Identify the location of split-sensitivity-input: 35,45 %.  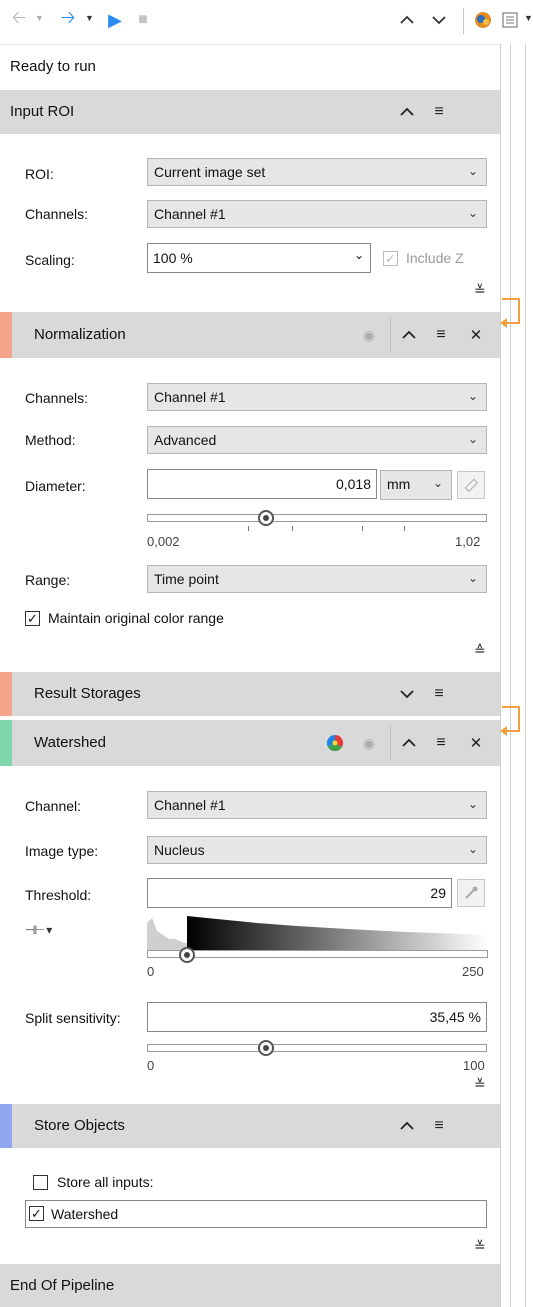
(317, 1017).